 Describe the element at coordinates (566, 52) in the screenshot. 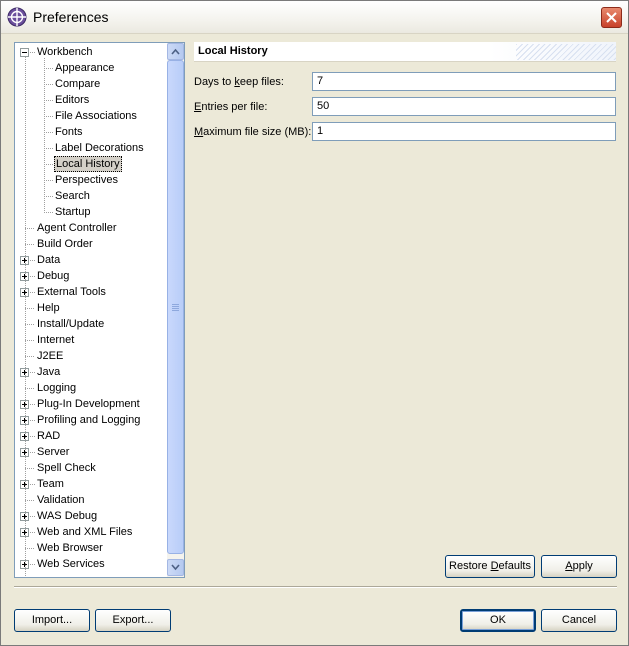

I see `header-decoration` at that location.